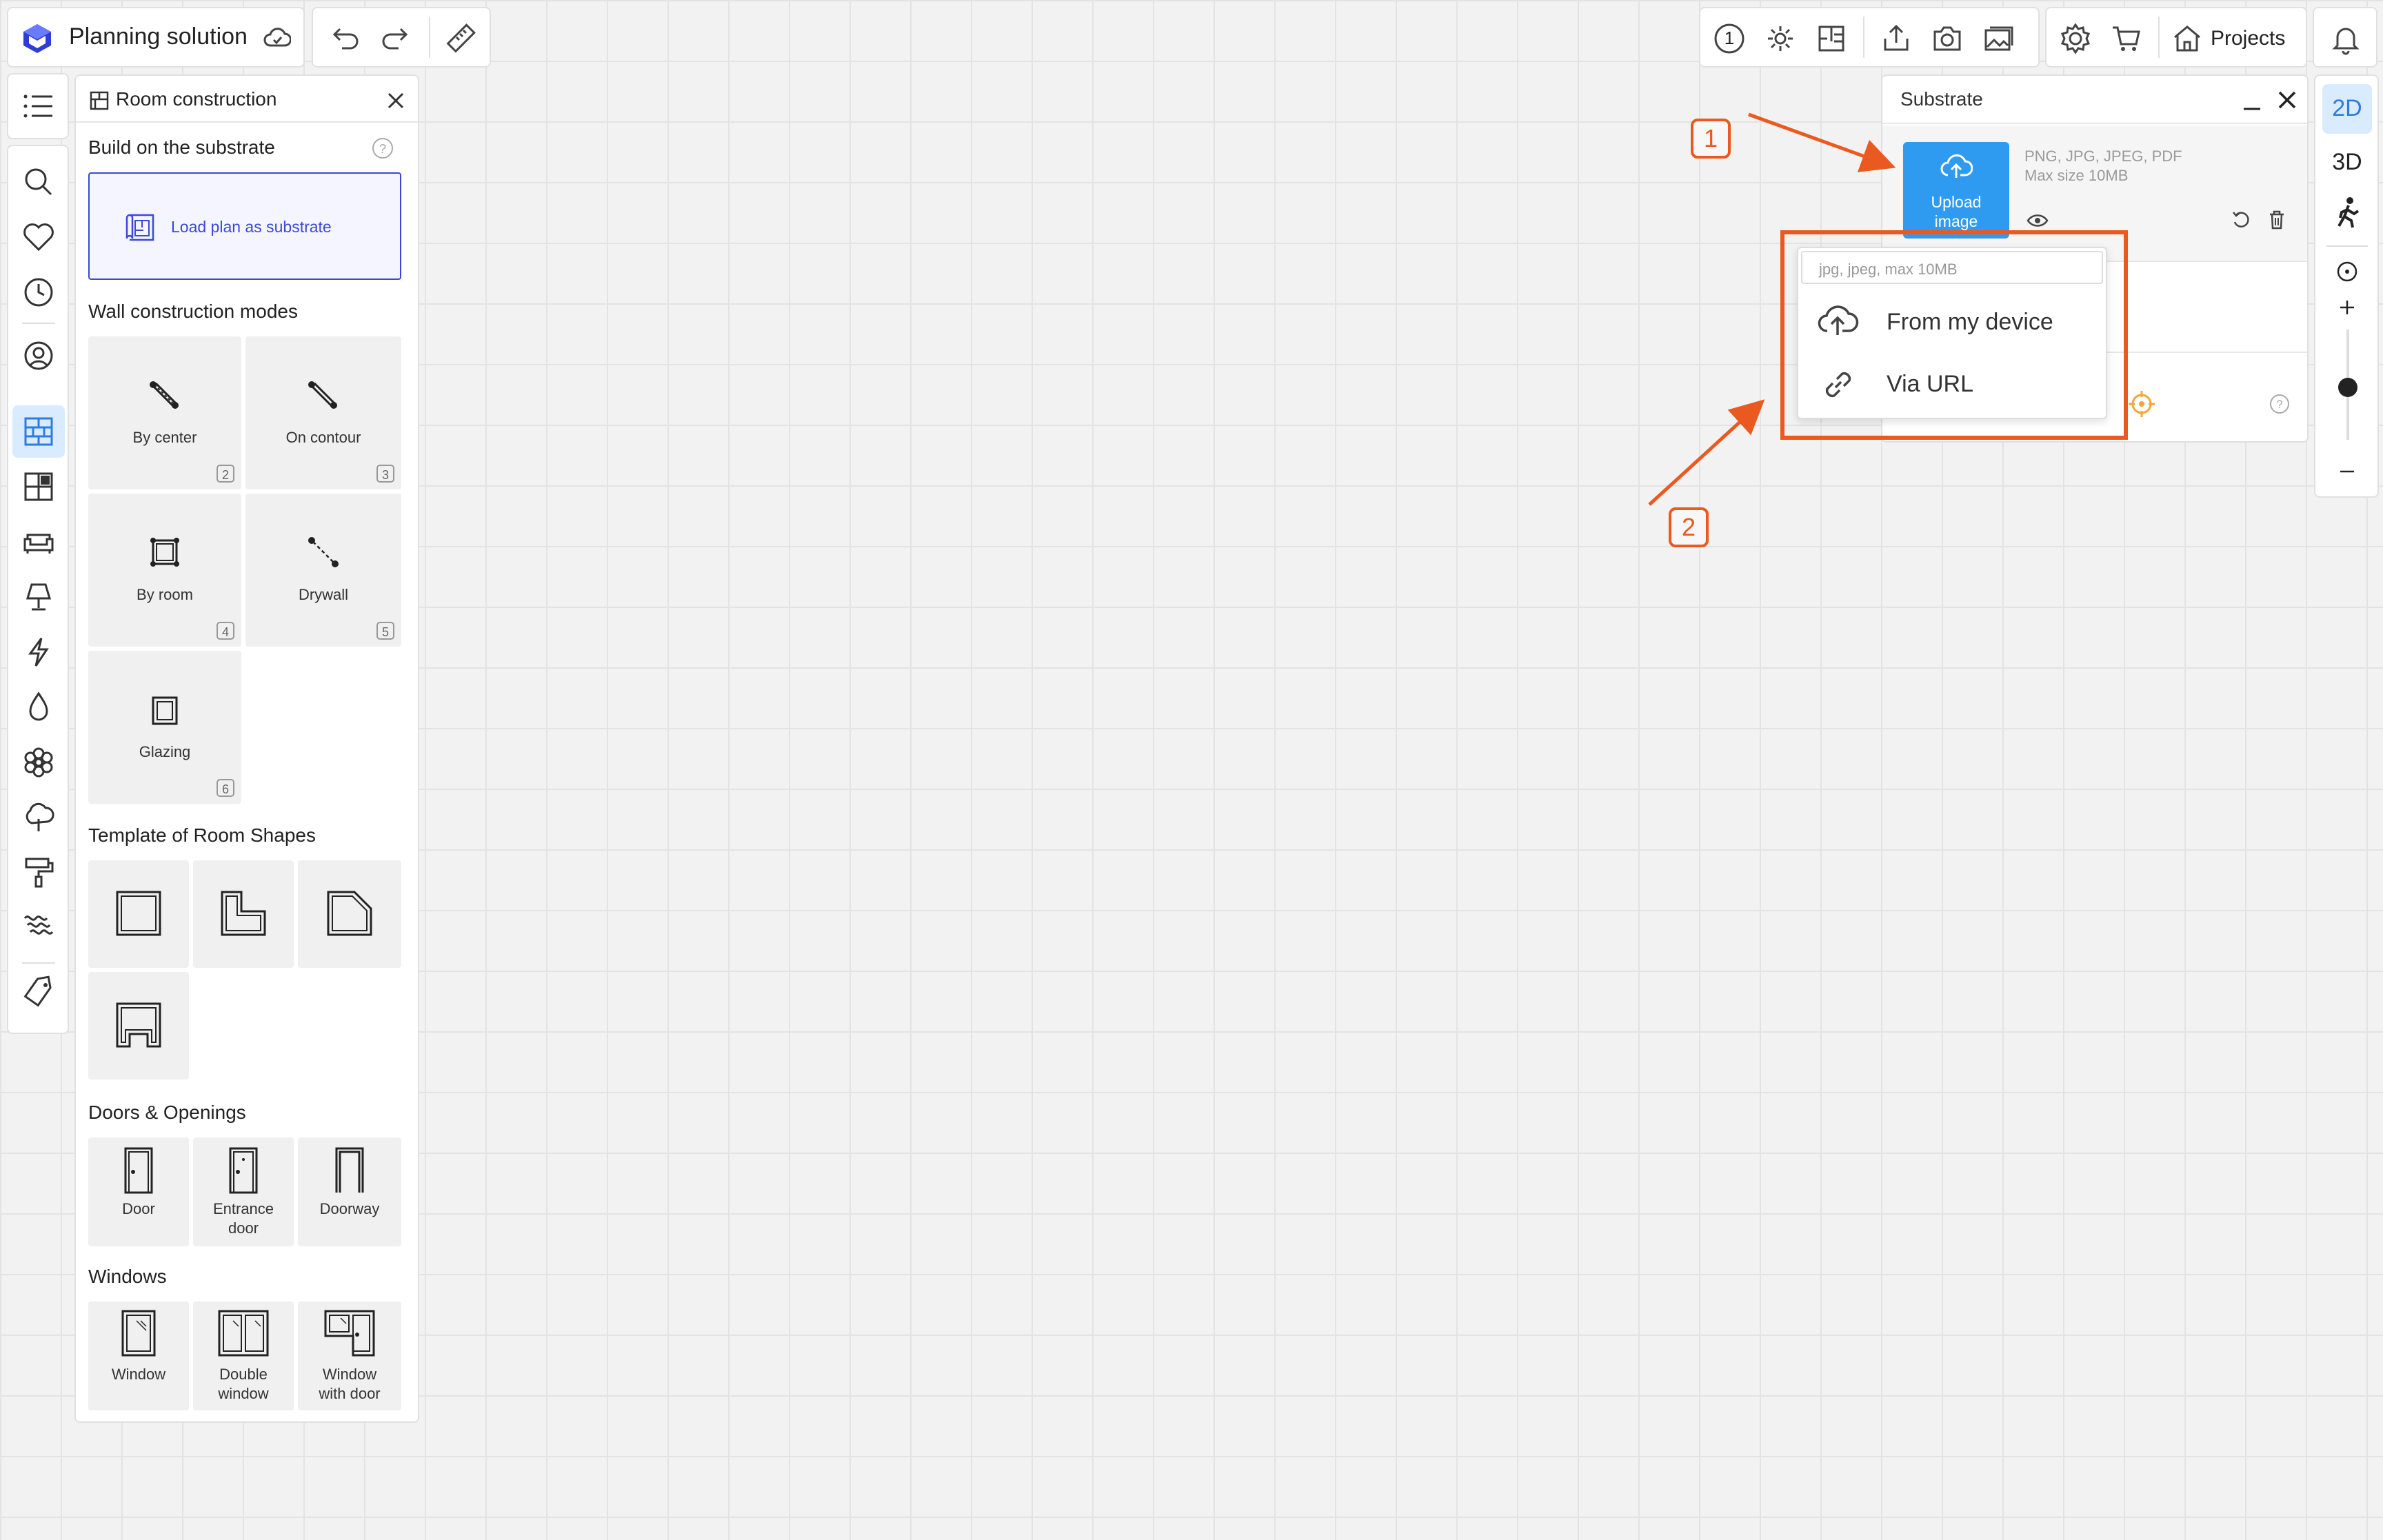 Image resolution: width=2383 pixels, height=1540 pixels. What do you see at coordinates (164, 438) in the screenshot?
I see `mode-label: By center` at bounding box center [164, 438].